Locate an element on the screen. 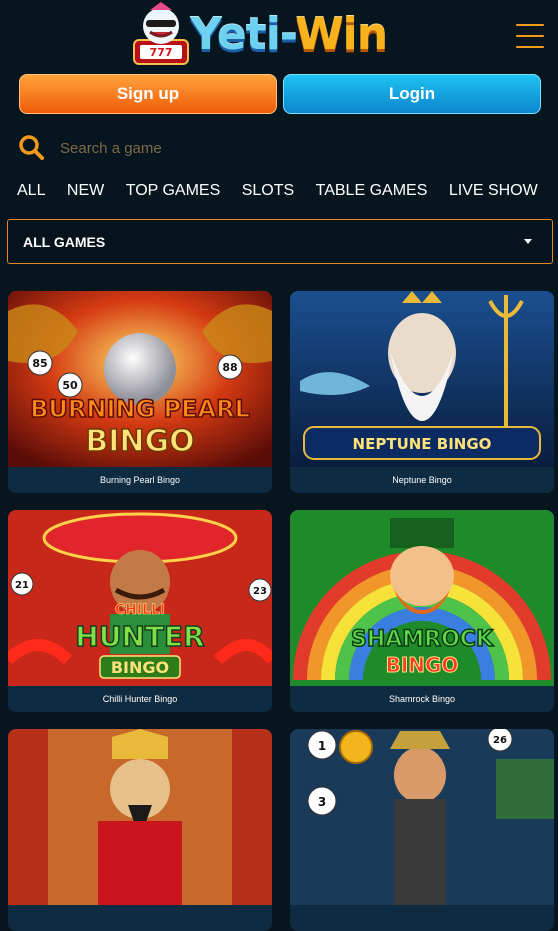  game-thumbnail: 85 50 88 BURNING PEARL BINGO is located at coordinates (140, 379).